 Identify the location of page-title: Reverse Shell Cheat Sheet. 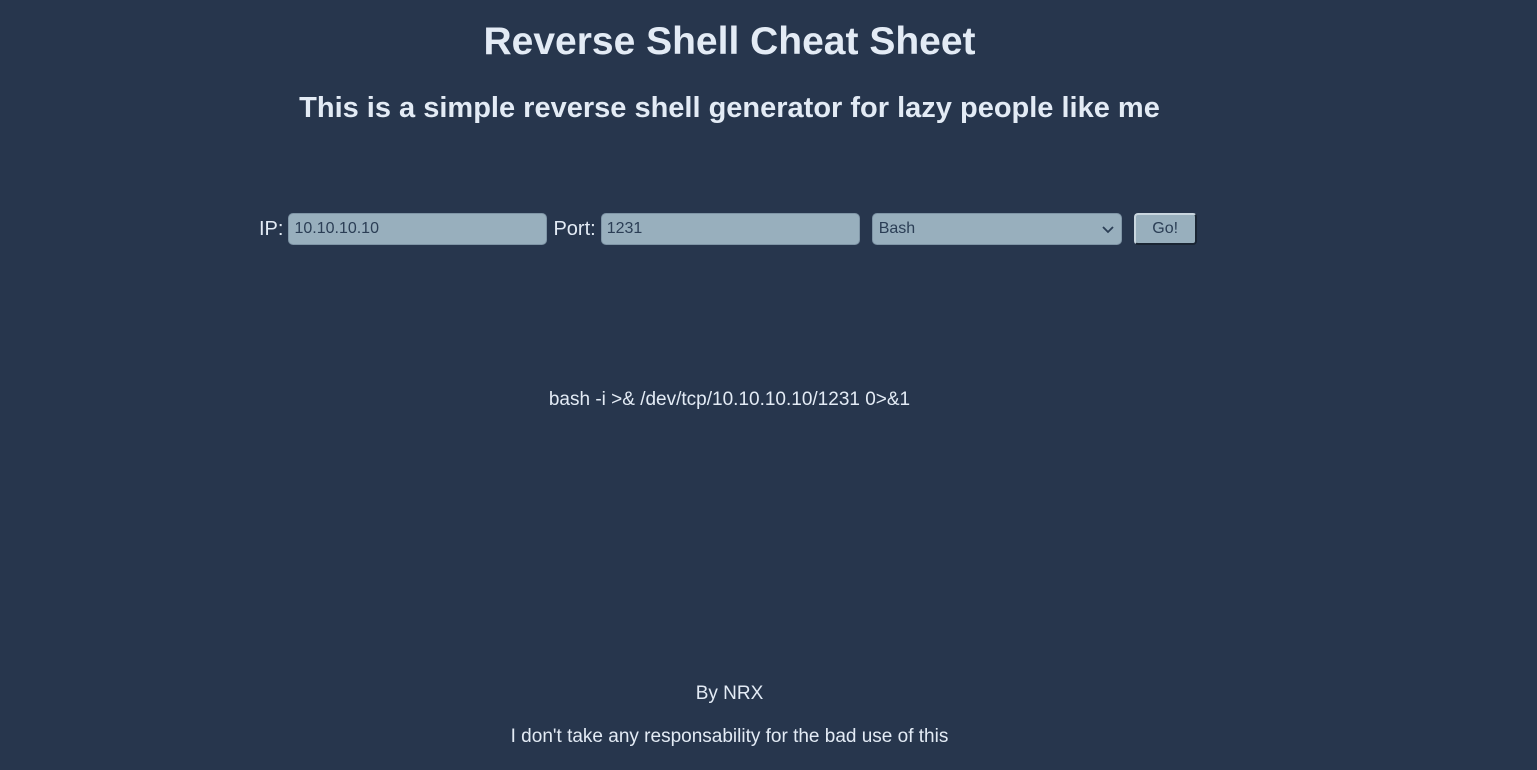
(729, 41).